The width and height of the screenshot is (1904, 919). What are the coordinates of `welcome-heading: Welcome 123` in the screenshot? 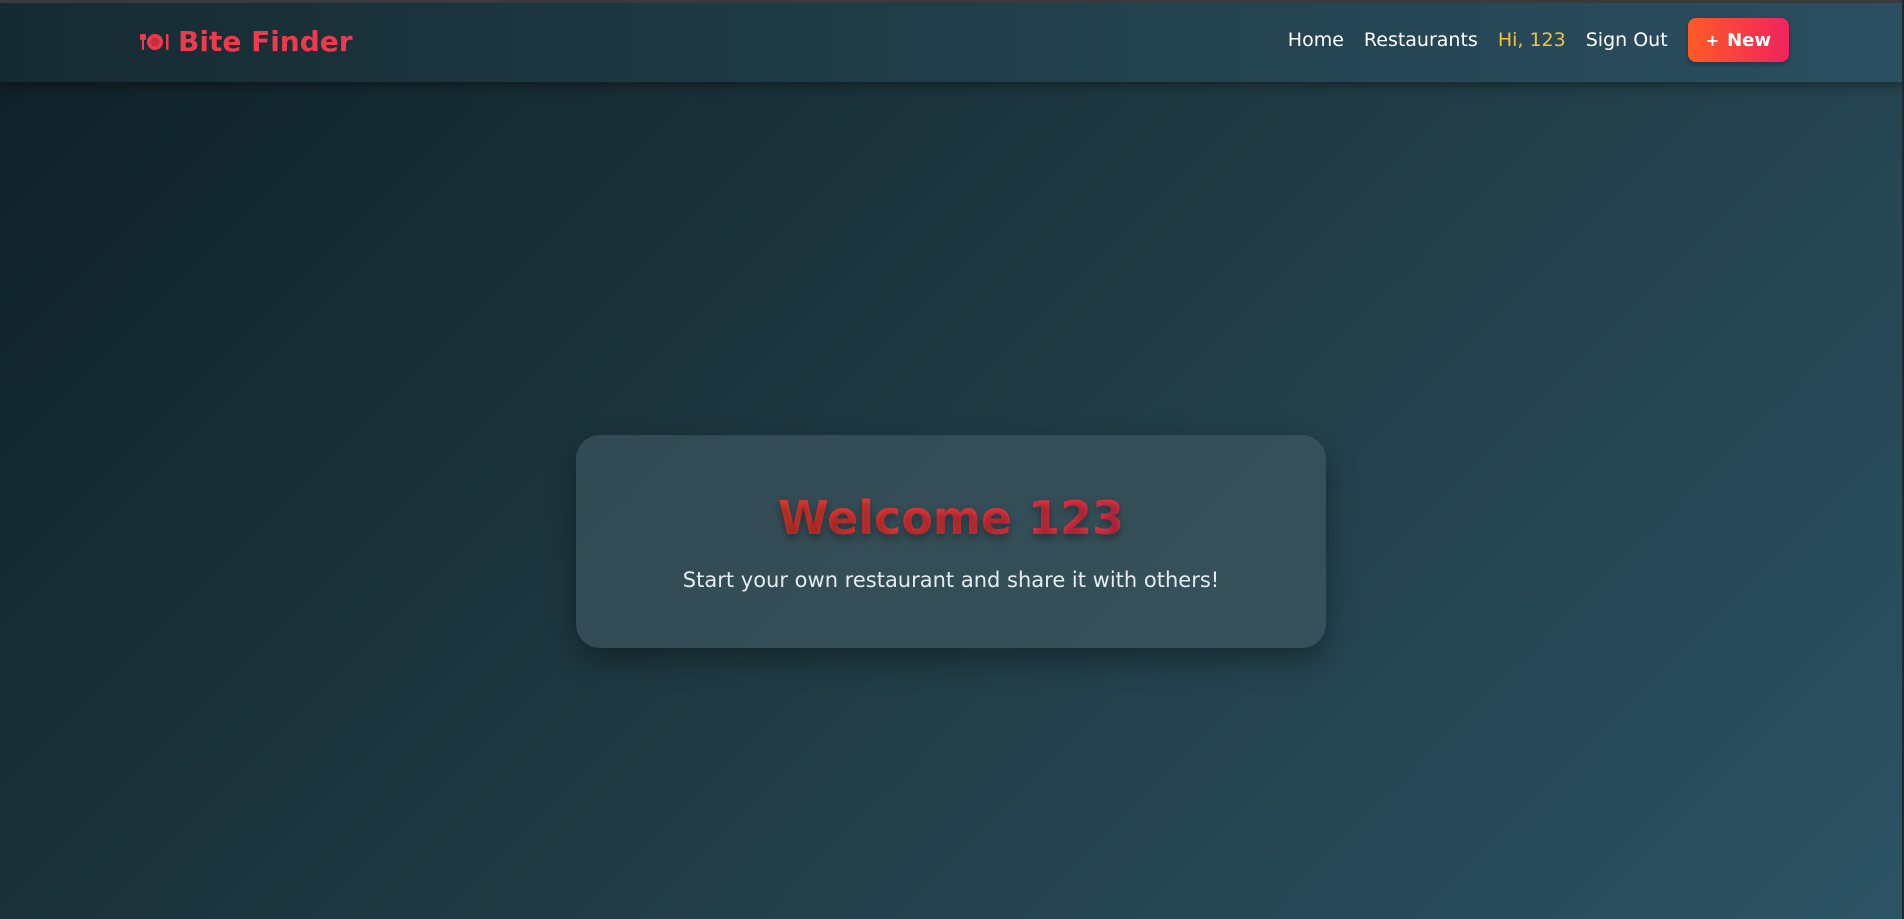 It's located at (951, 518).